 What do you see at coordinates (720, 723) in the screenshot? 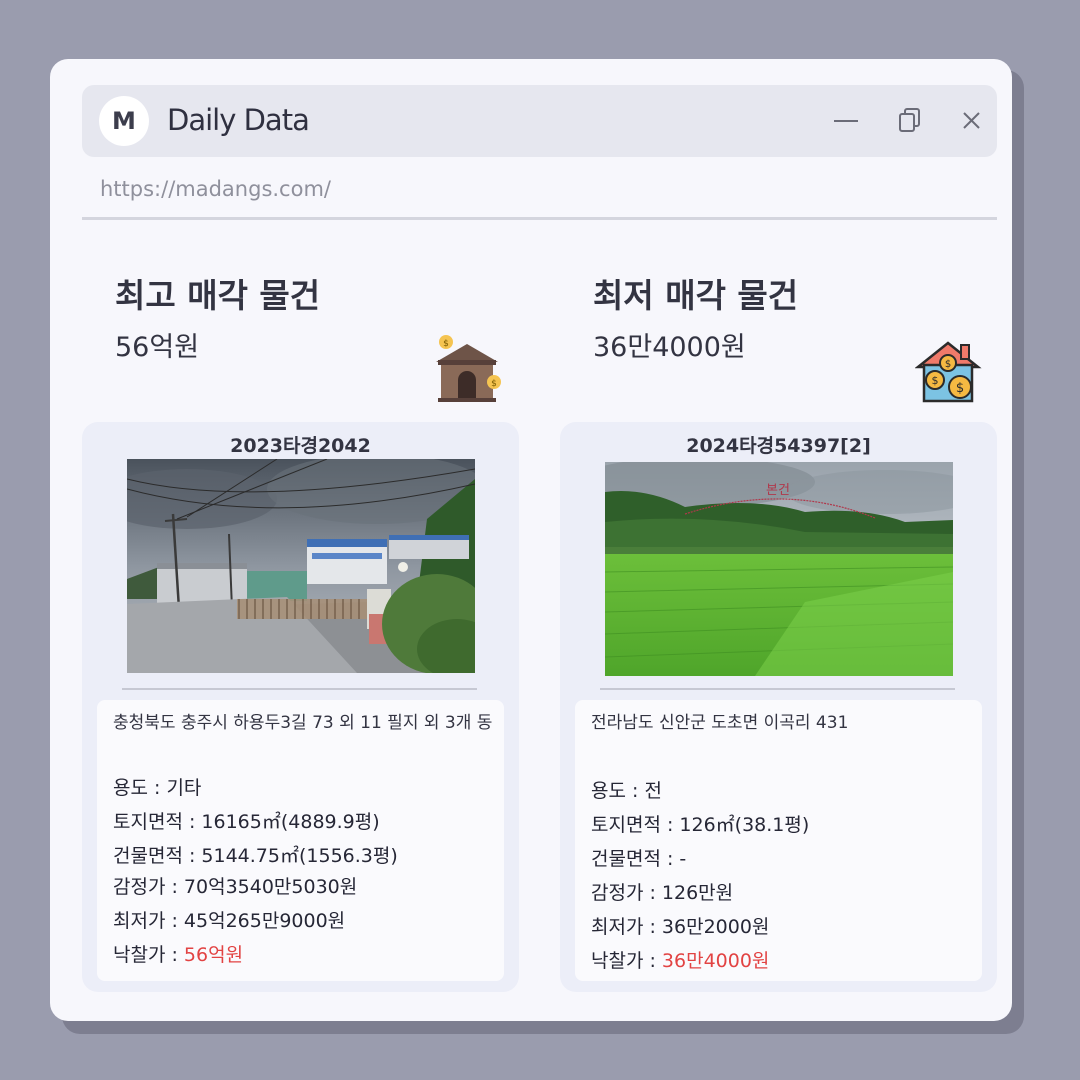
I see `property-address: 전라남도 신안군 도초면 이곡리 431` at bounding box center [720, 723].